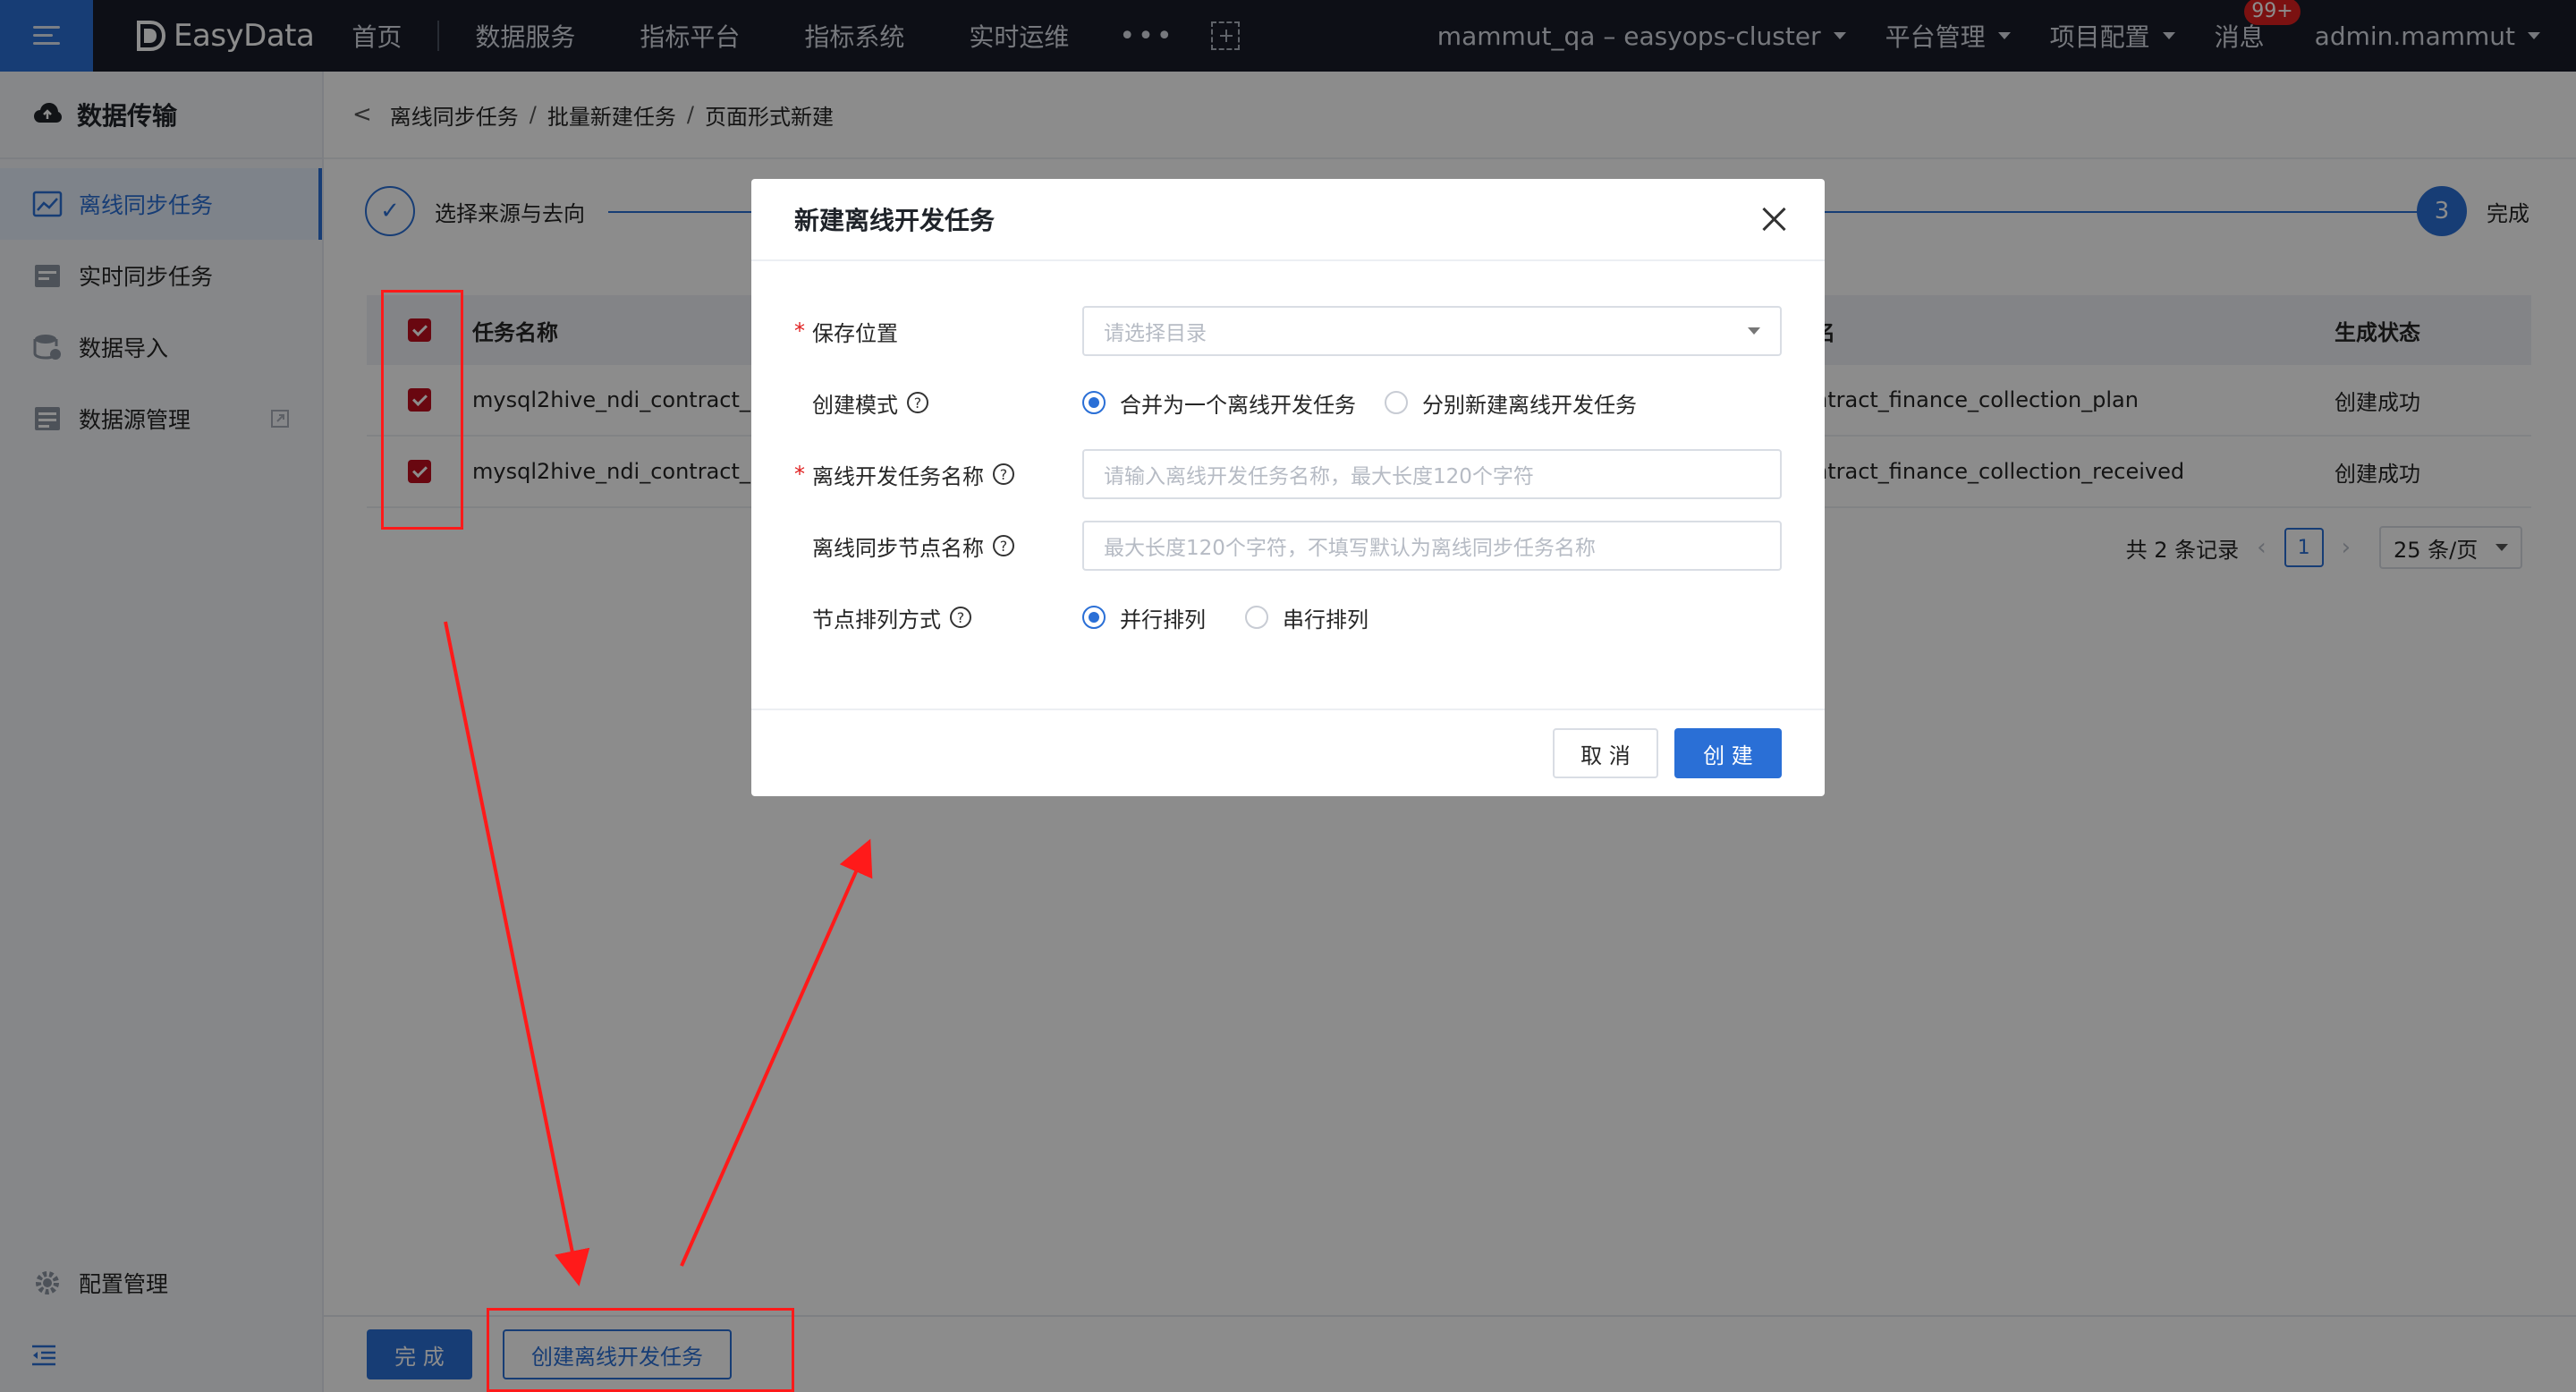  What do you see at coordinates (898, 476) in the screenshot?
I see `task-name-text: 离线开发任务名称` at bounding box center [898, 476].